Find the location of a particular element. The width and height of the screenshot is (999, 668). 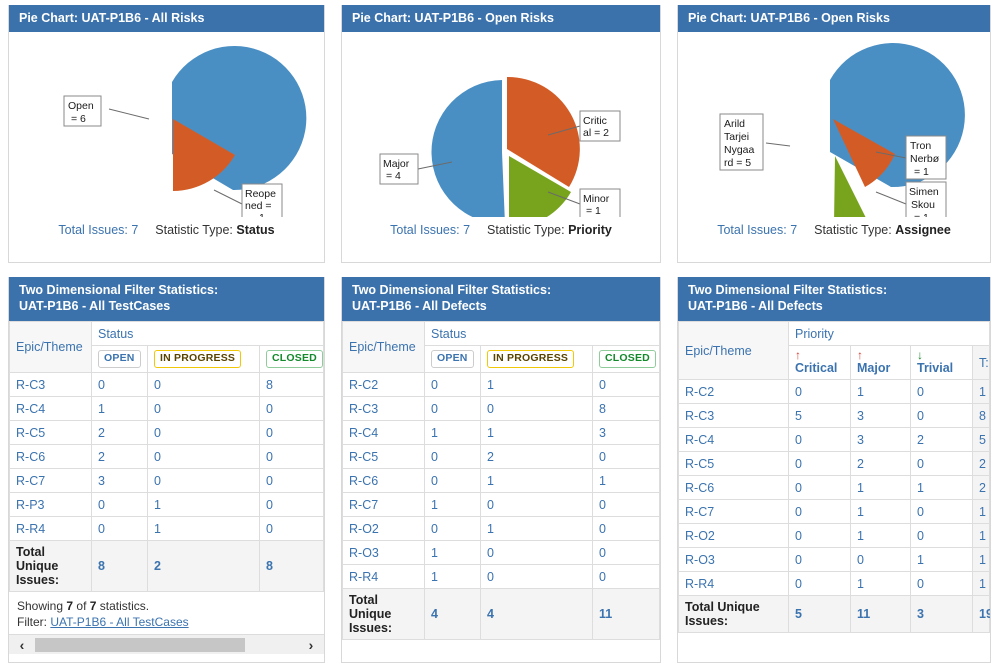

column-header-trivial: ↓ Trivial is located at coordinates (941, 362).